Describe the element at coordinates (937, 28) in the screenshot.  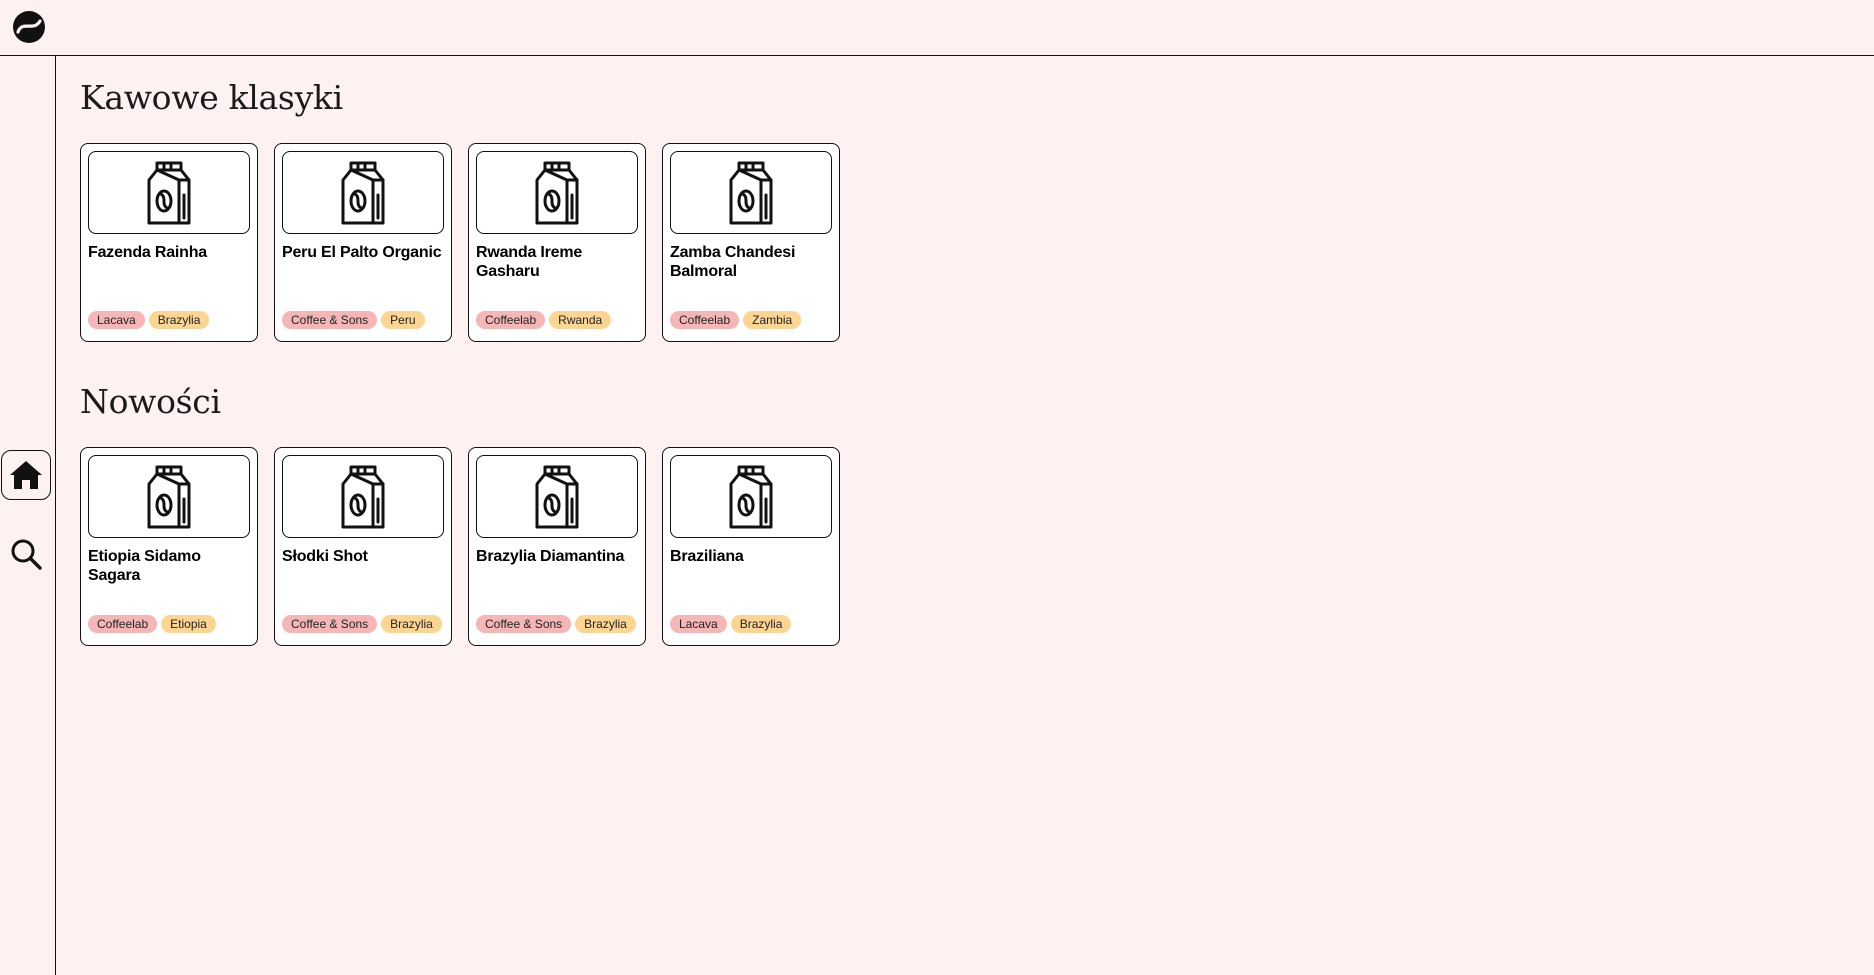
I see `top-bar` at that location.